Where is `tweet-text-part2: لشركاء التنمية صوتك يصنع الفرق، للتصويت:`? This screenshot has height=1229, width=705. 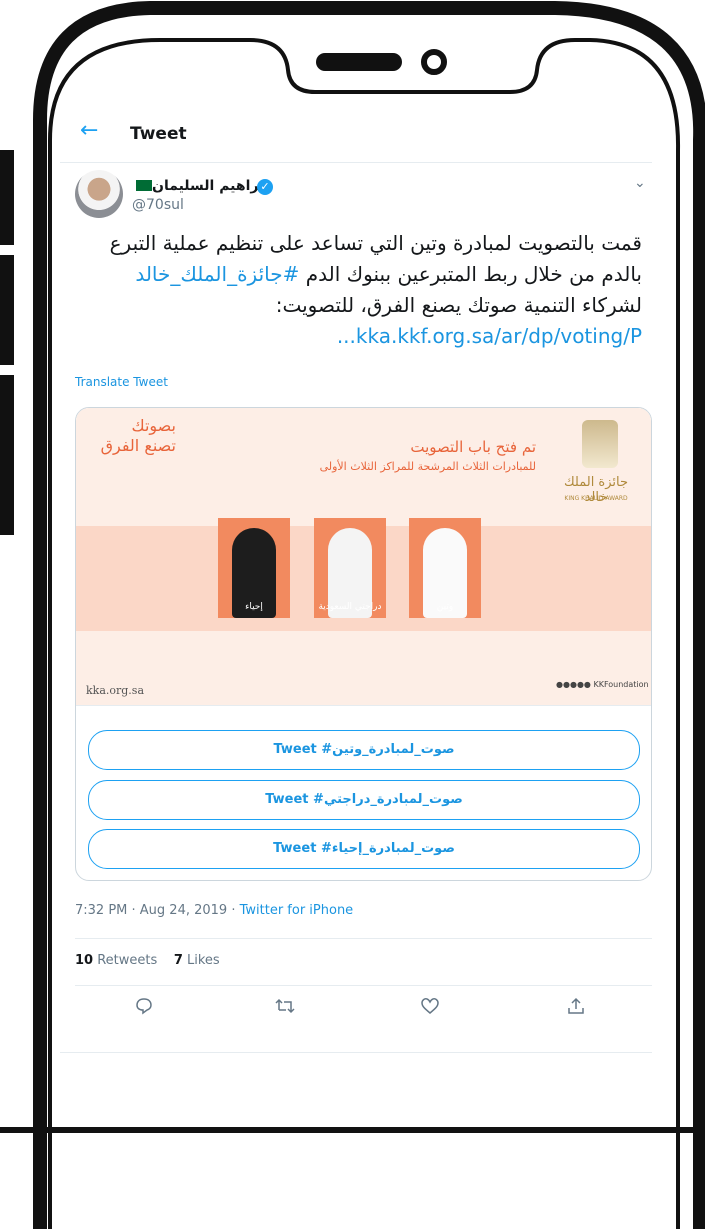 tweet-text-part2: لشركاء التنمية صوتك يصنع الفرق، للتصويت: is located at coordinates (458, 305).